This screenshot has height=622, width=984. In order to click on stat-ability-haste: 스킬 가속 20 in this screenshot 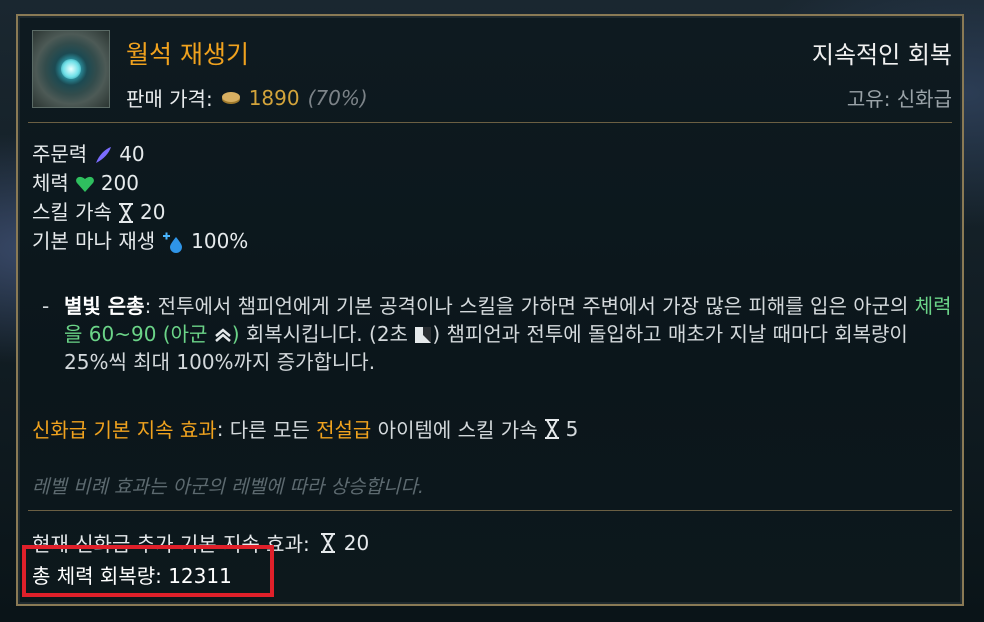, I will do `click(140, 212)`.